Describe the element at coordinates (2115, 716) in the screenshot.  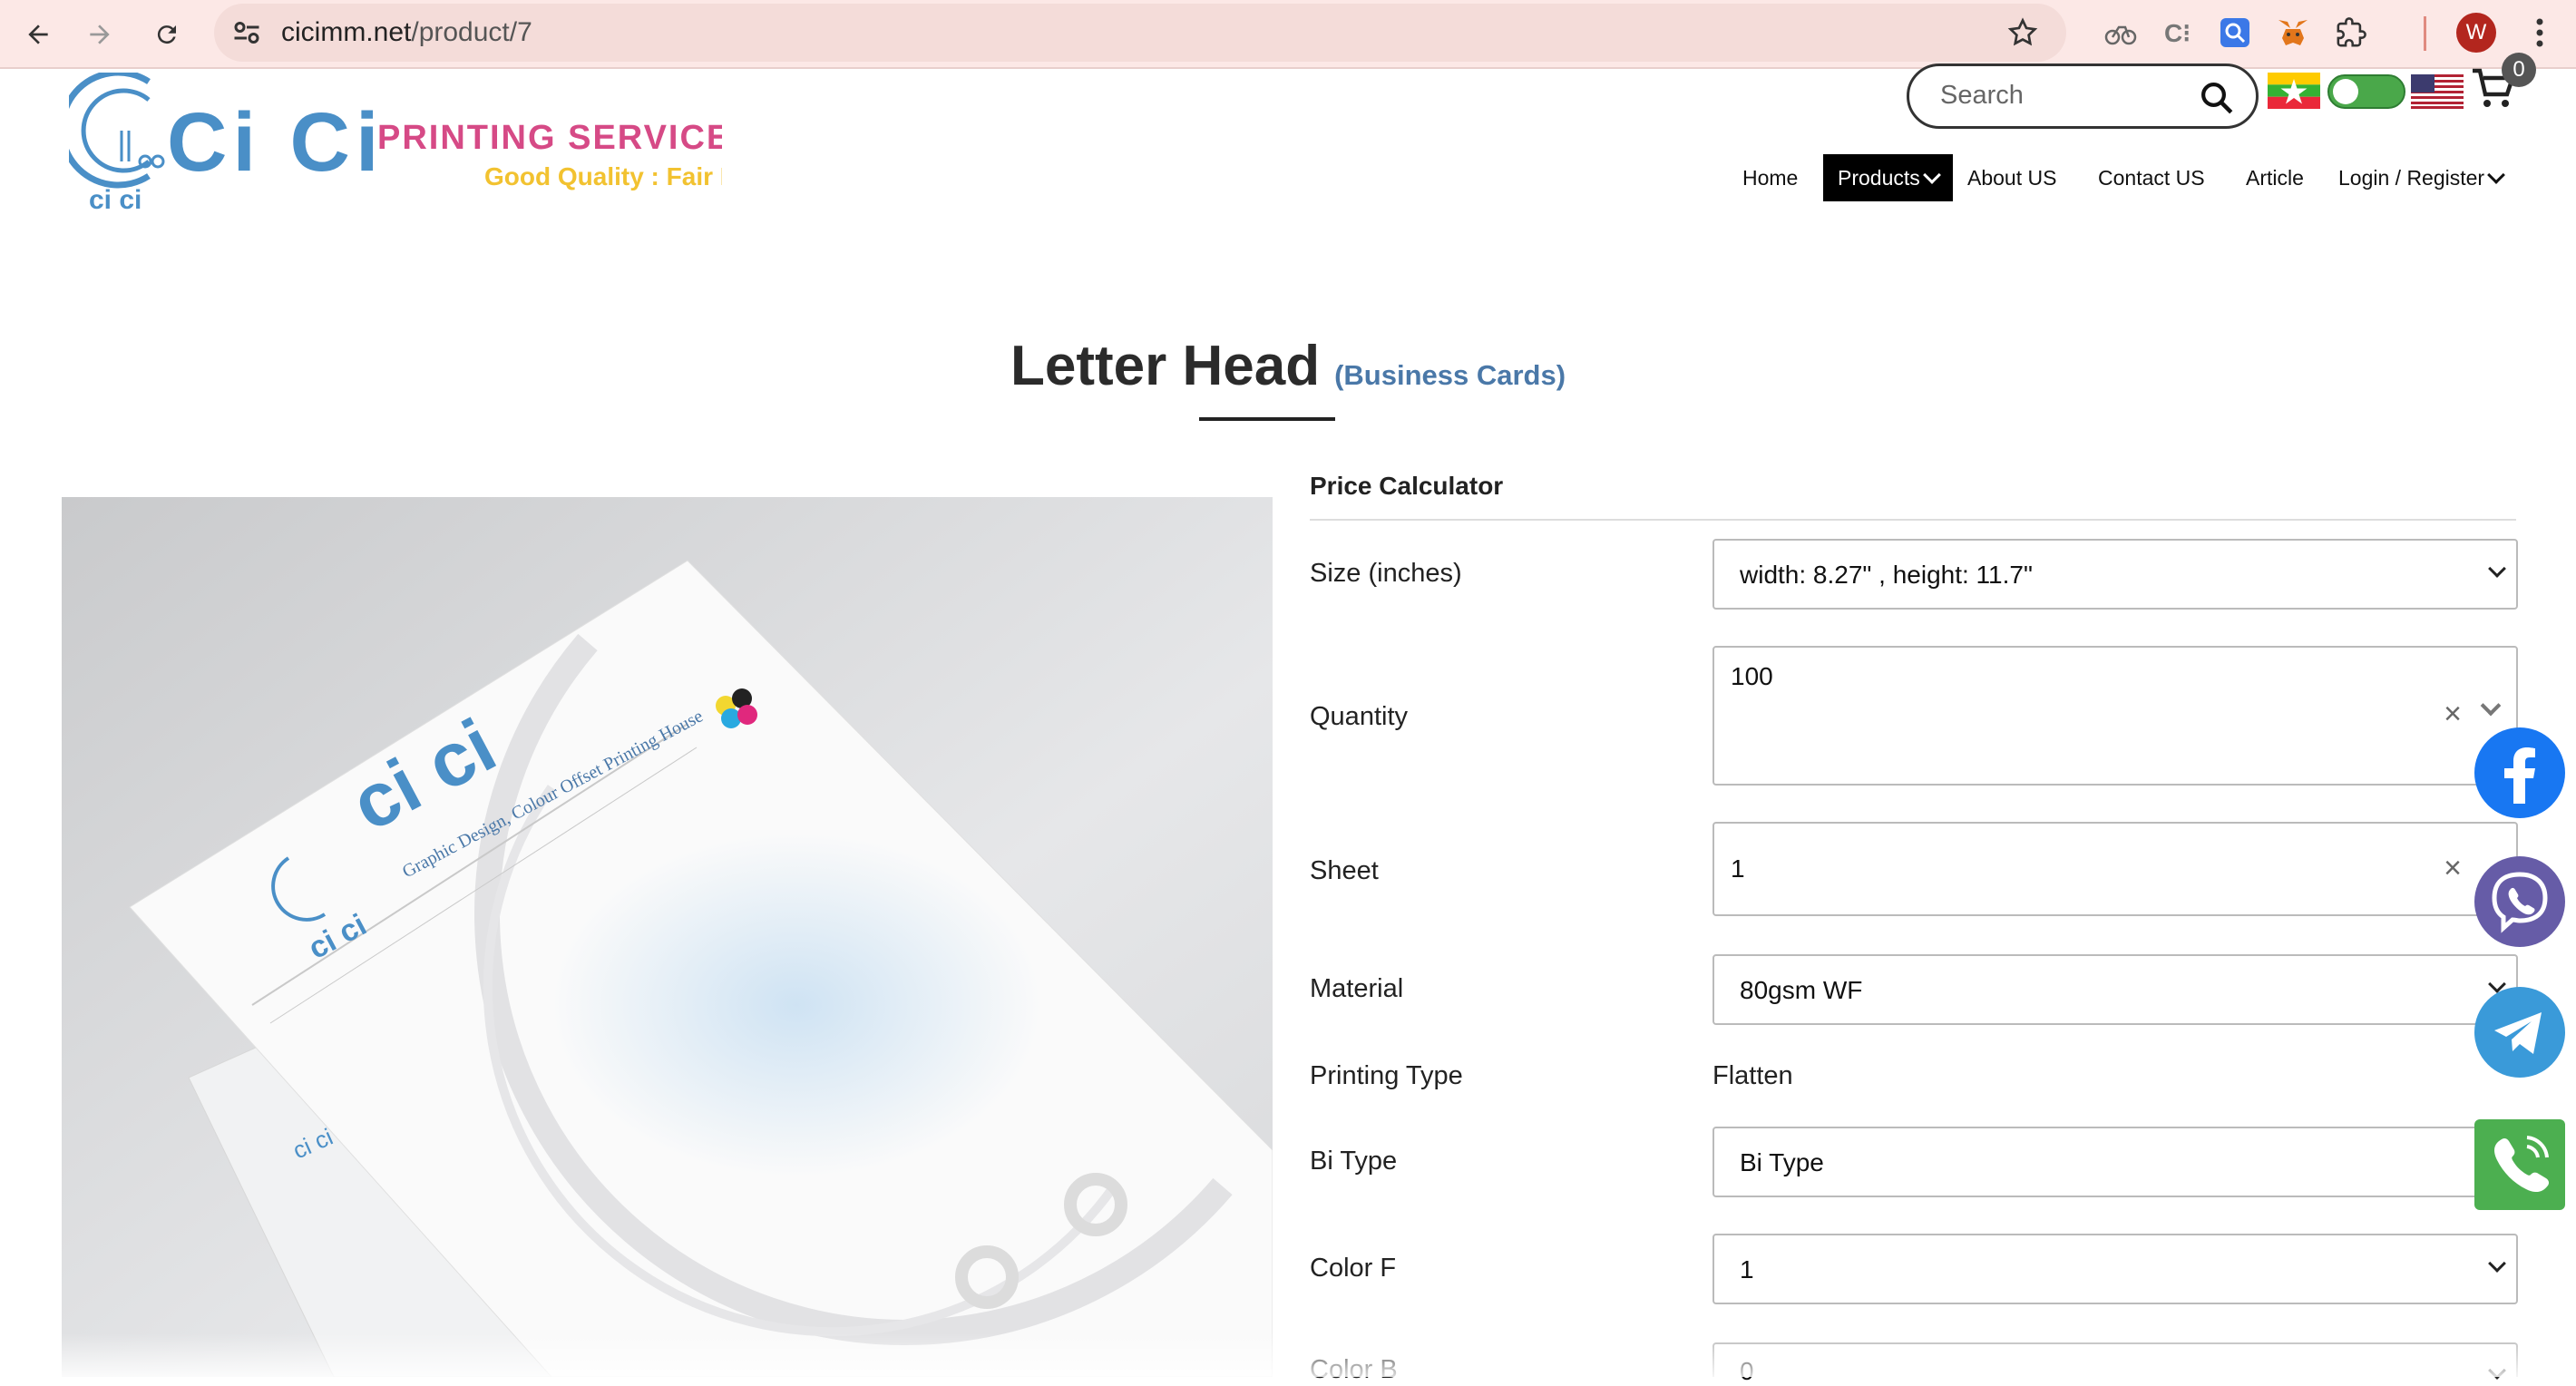
I see `quantity-combobox: 100 ×` at that location.